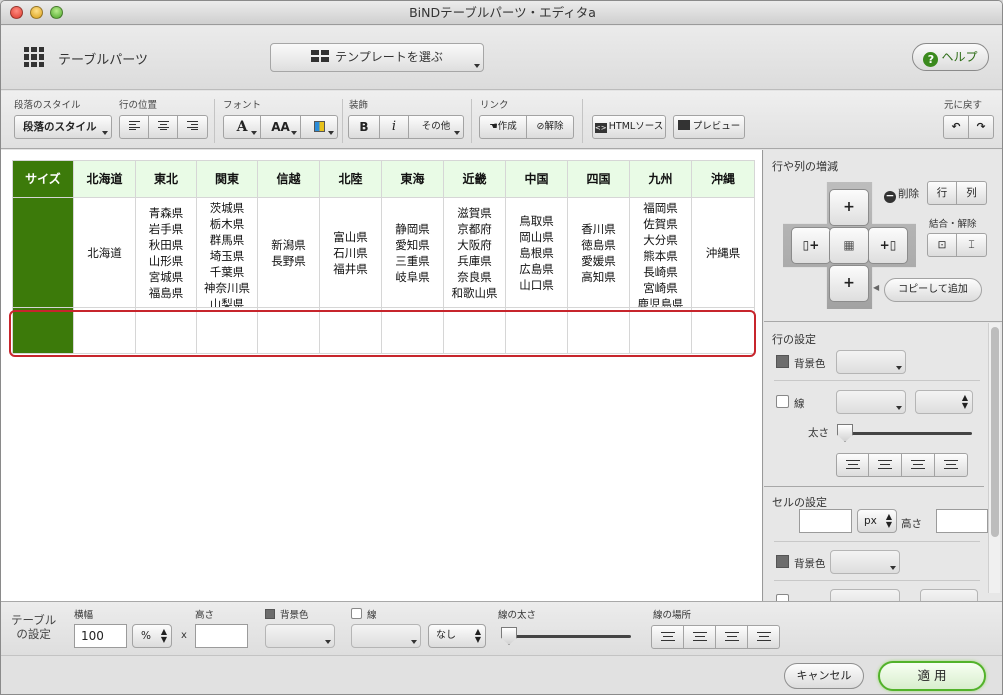  Describe the element at coordinates (288, 252) in the screenshot. I see `table-cell: 新潟県 長野県` at that location.